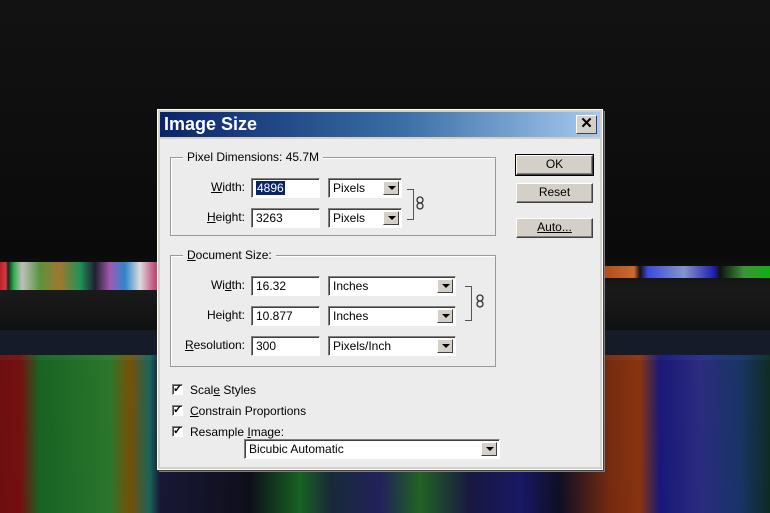 This screenshot has height=513, width=770. What do you see at coordinates (177, 410) in the screenshot?
I see `constrain-proportions-checkbox: ✓` at bounding box center [177, 410].